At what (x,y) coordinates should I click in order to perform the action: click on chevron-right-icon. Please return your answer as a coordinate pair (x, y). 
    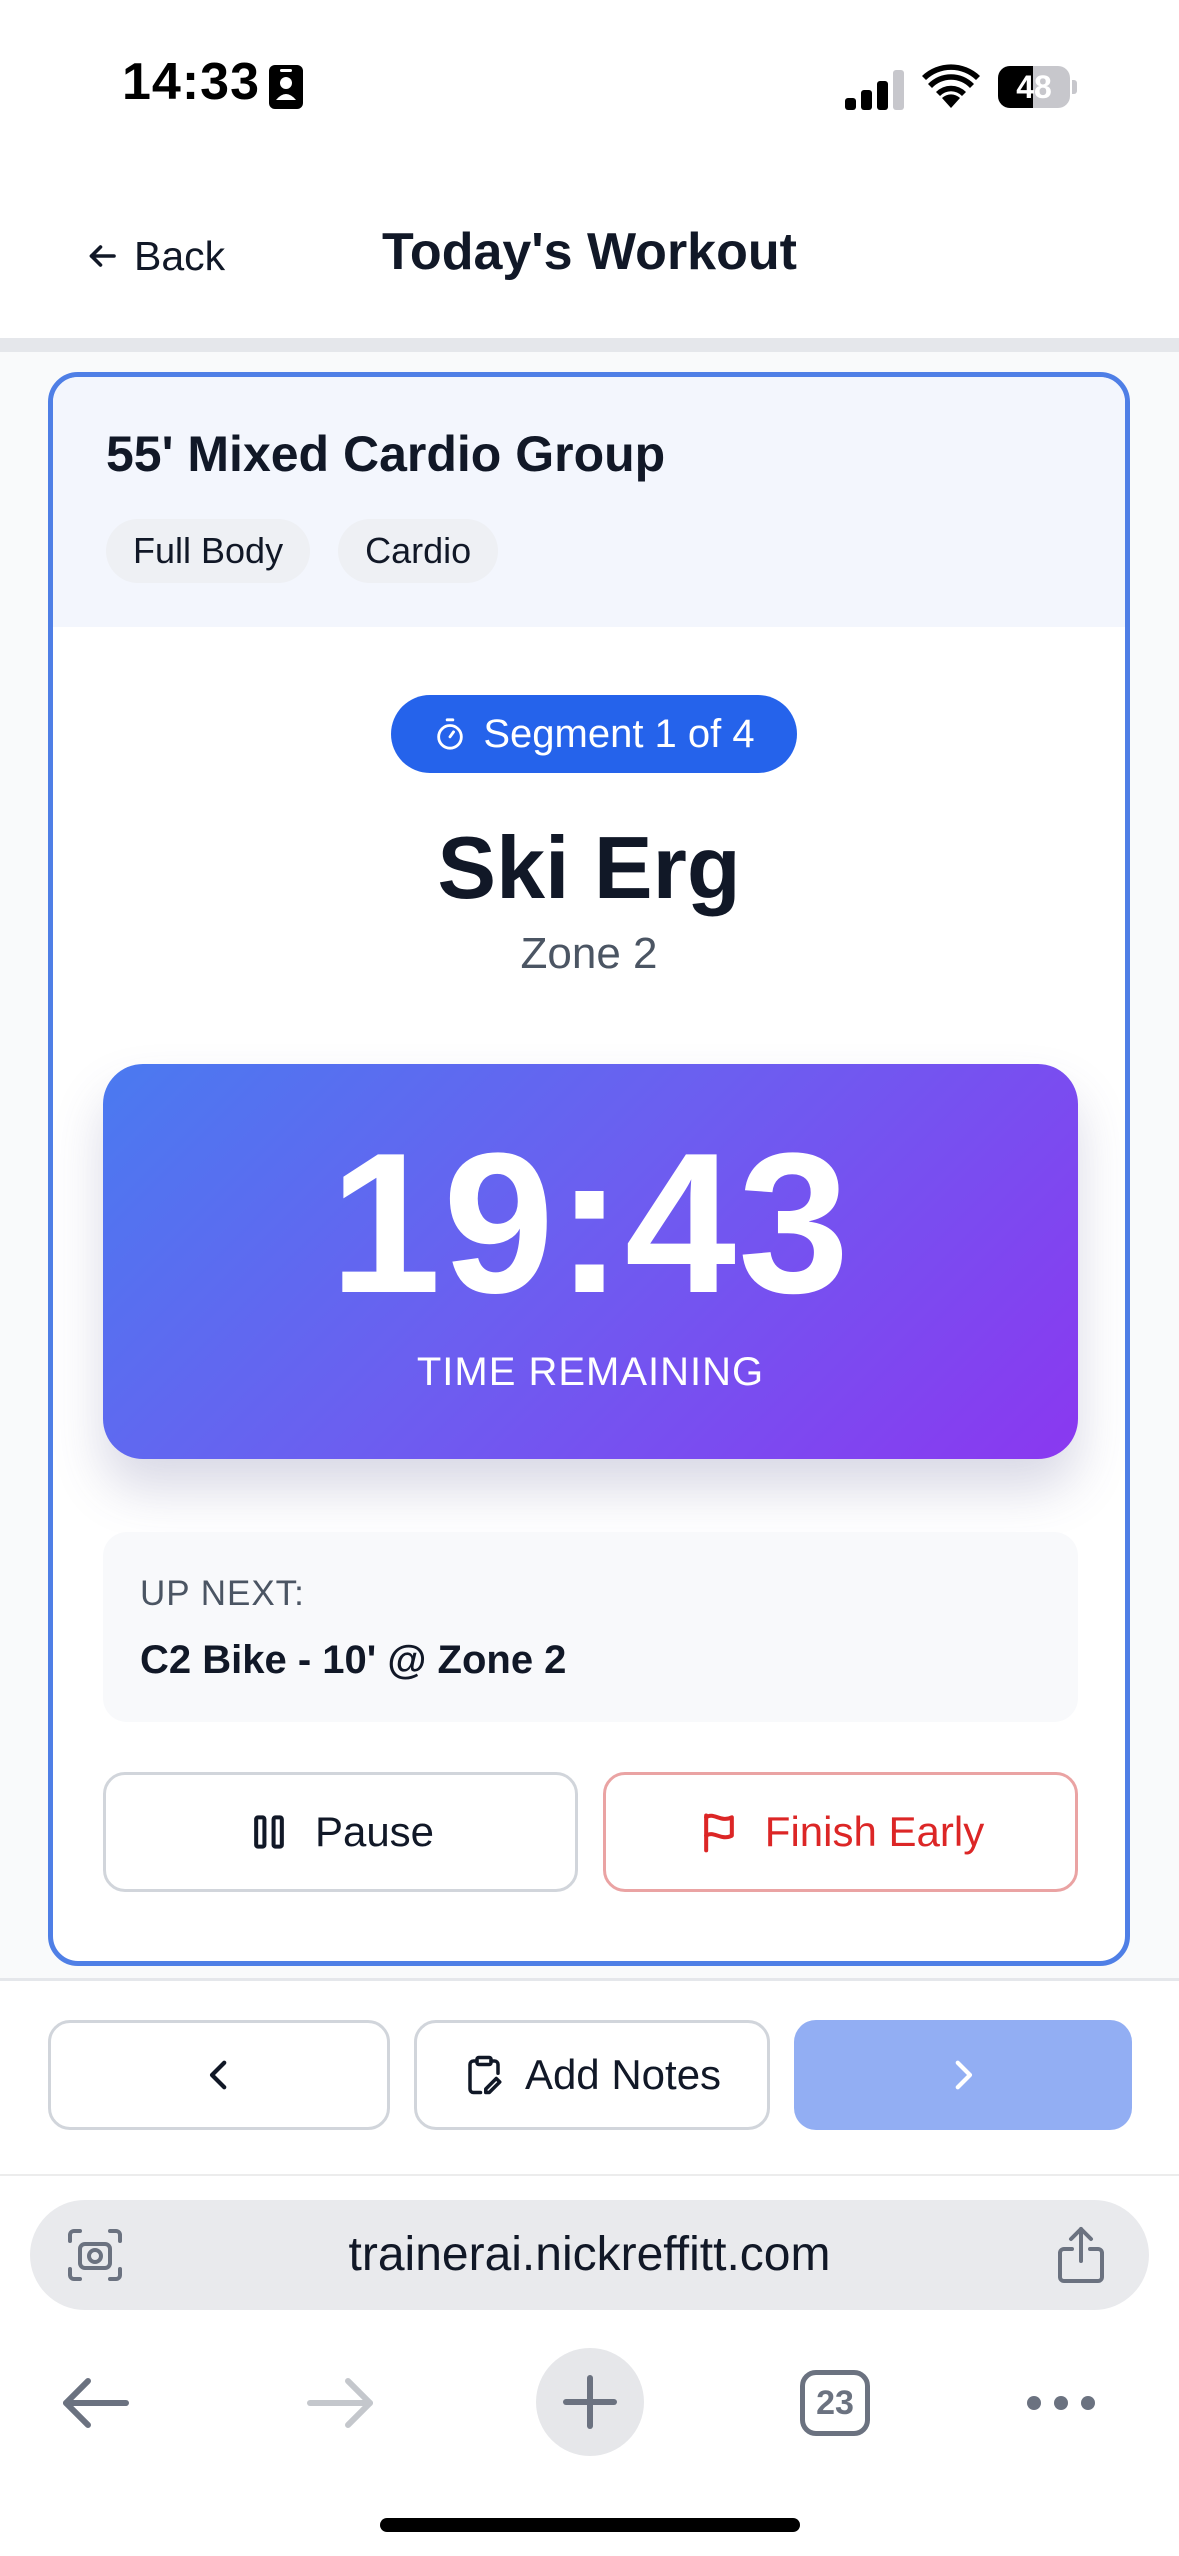
    Looking at the image, I should click on (964, 2075).